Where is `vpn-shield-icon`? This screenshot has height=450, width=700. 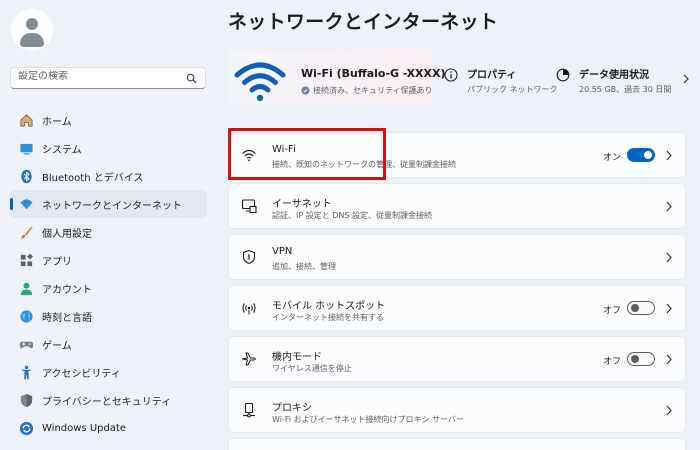
vpn-shield-icon is located at coordinates (249, 257).